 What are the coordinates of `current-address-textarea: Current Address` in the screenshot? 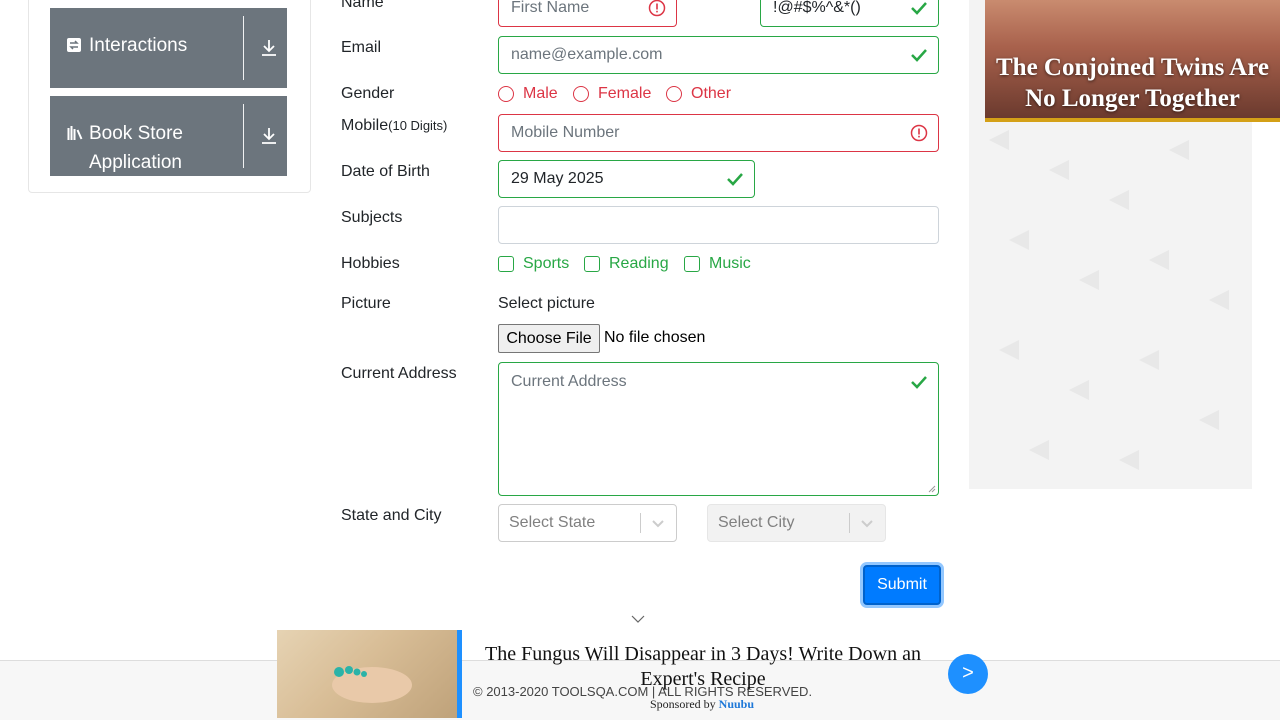 It's located at (718, 429).